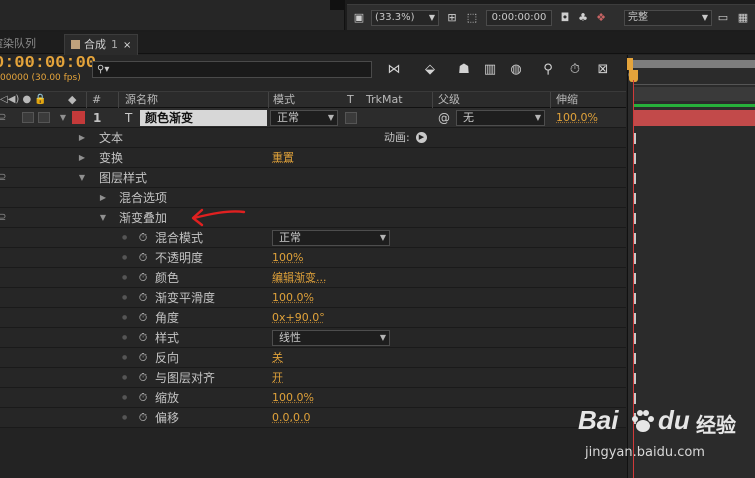 Image resolution: width=755 pixels, height=478 pixels. Describe the element at coordinates (359, 18) in the screenshot. I see `monitor-icon: ▣` at that location.